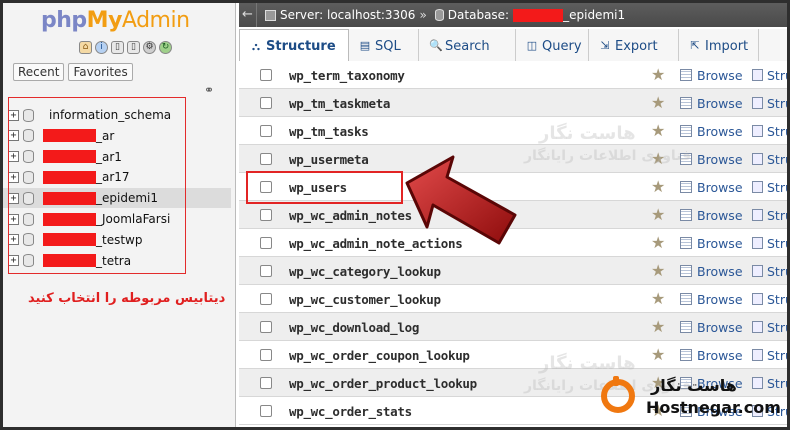 Image resolution: width=790 pixels, height=430 pixels. Describe the element at coordinates (461, 200) in the screenshot. I see `pointer-arrow-icon` at that location.